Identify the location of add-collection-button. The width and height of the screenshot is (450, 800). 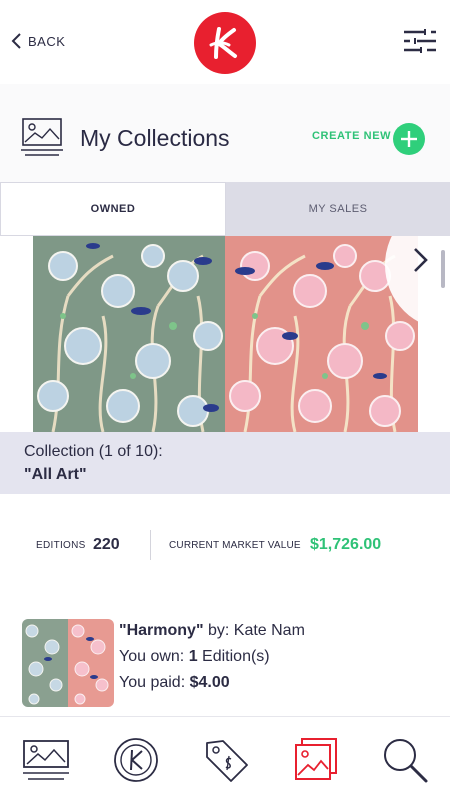
(409, 139).